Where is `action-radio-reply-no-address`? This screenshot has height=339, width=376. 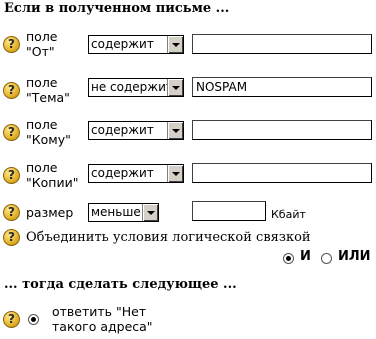
action-radio-reply-no-address is located at coordinates (33, 319).